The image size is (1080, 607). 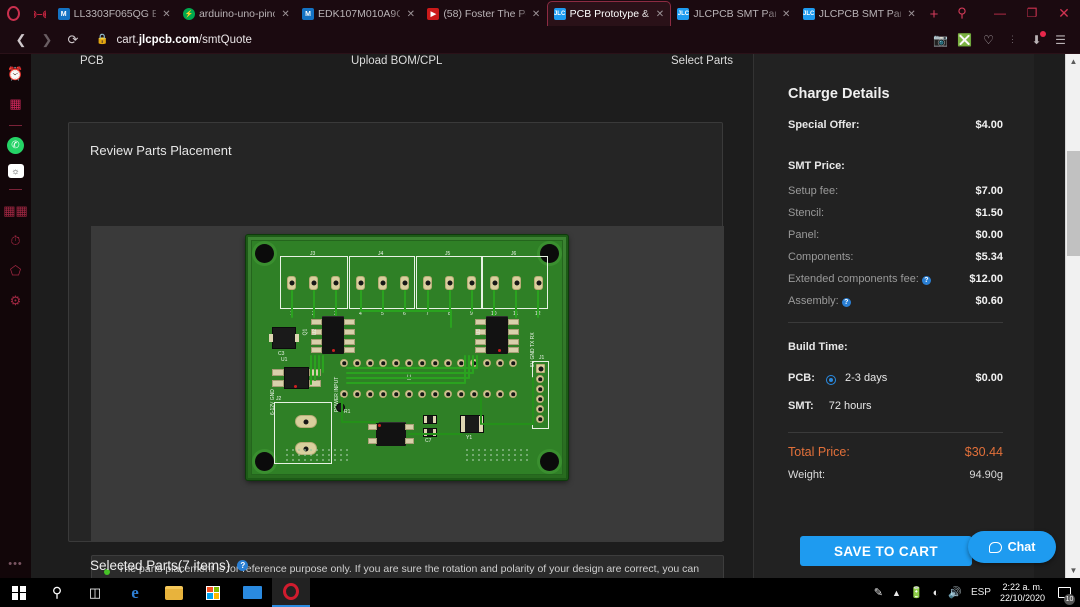 What do you see at coordinates (73, 40) in the screenshot?
I see `reload-icon: ⟳` at bounding box center [73, 40].